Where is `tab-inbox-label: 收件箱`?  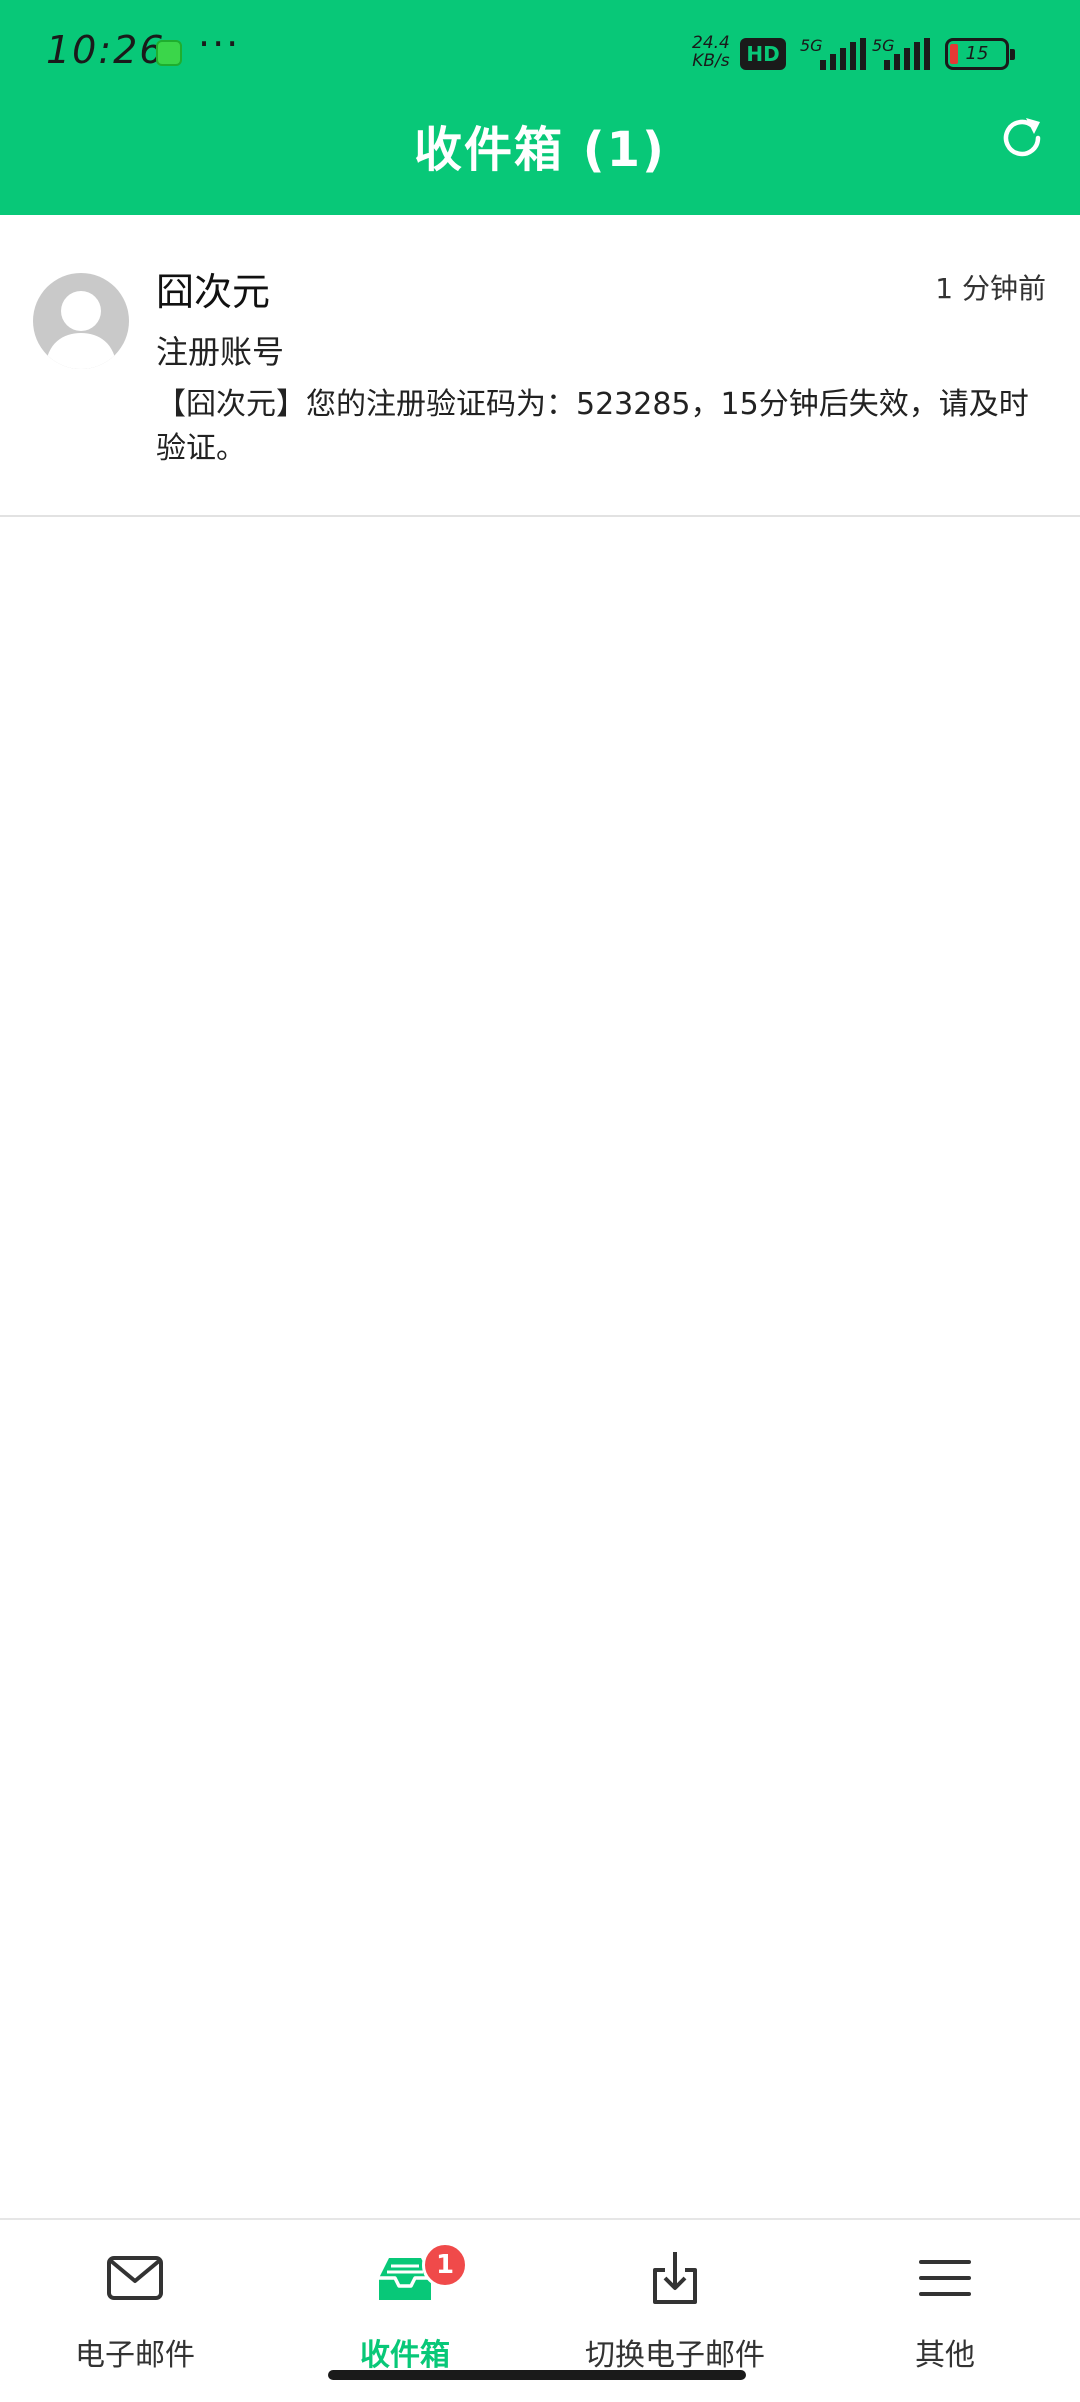 tab-inbox-label: 收件箱 is located at coordinates (405, 2355).